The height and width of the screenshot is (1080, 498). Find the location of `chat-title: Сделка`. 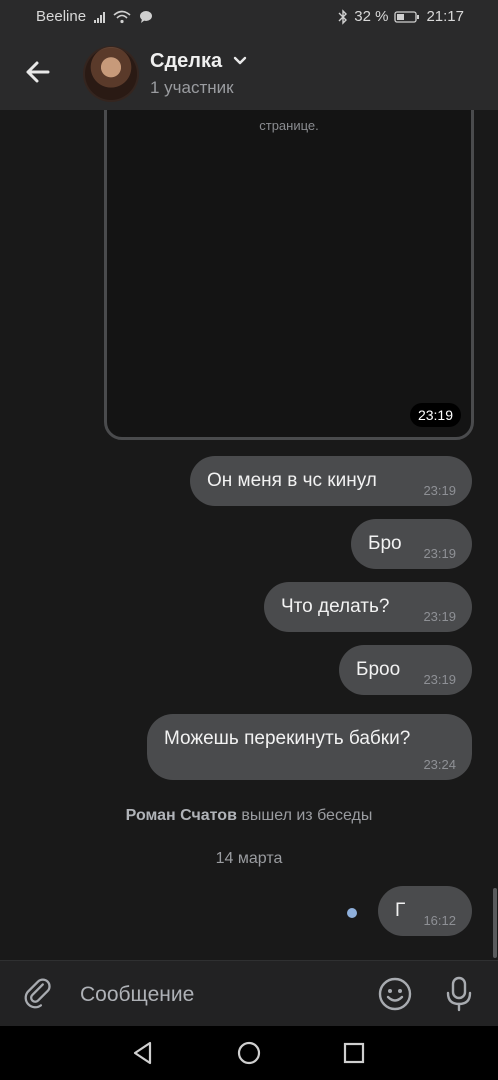

chat-title: Сделка is located at coordinates (186, 61).